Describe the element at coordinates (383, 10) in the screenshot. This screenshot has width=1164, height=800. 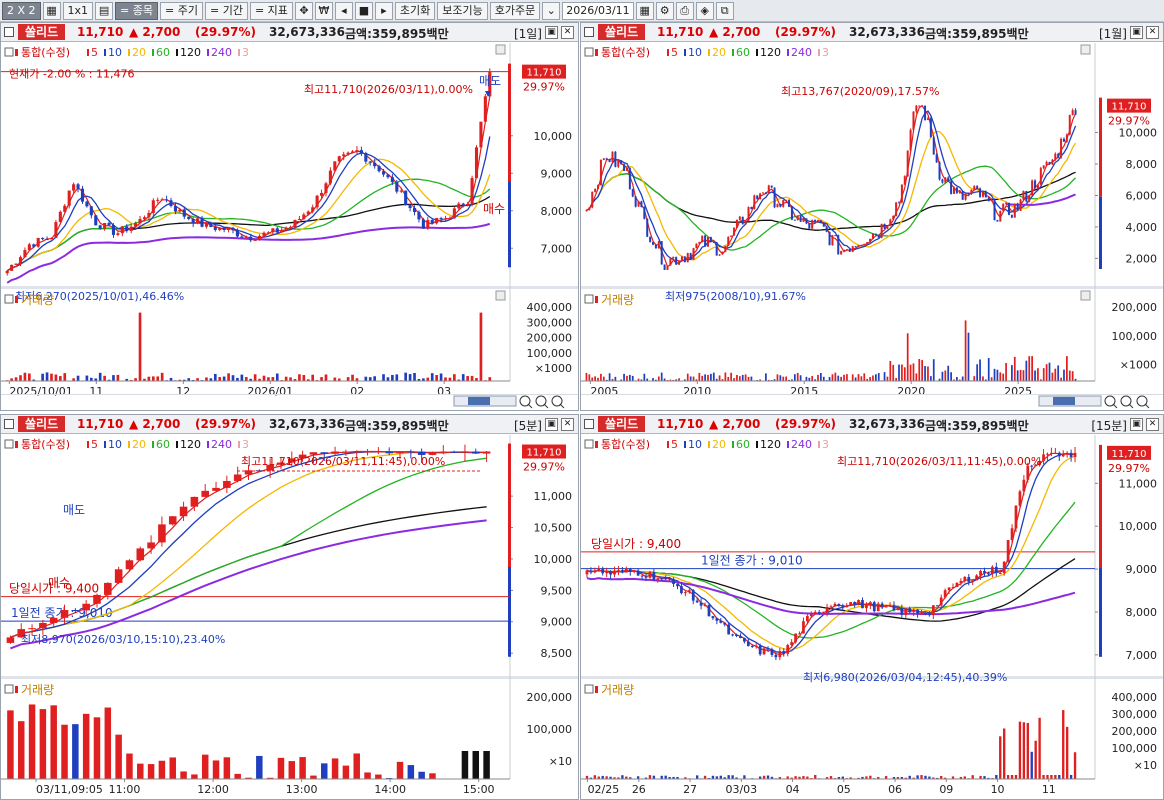
I see `next-icon: ▸` at that location.